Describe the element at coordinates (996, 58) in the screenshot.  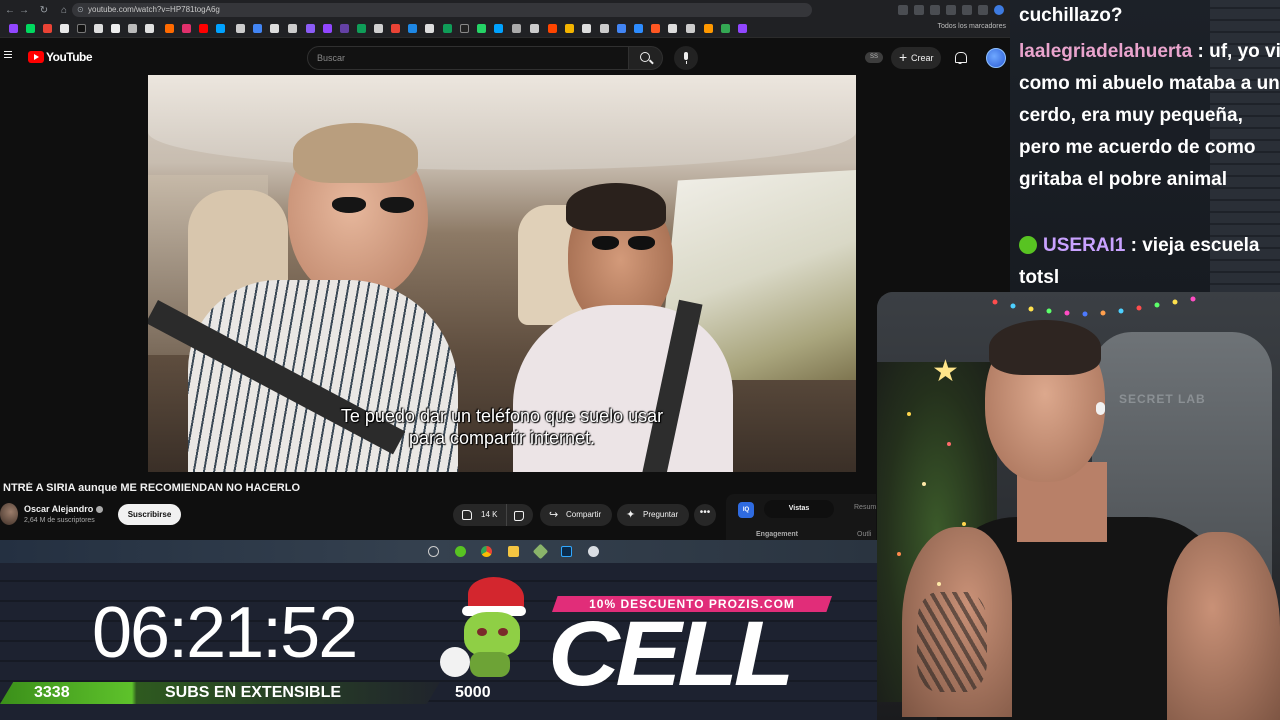
I see `avatar` at that location.